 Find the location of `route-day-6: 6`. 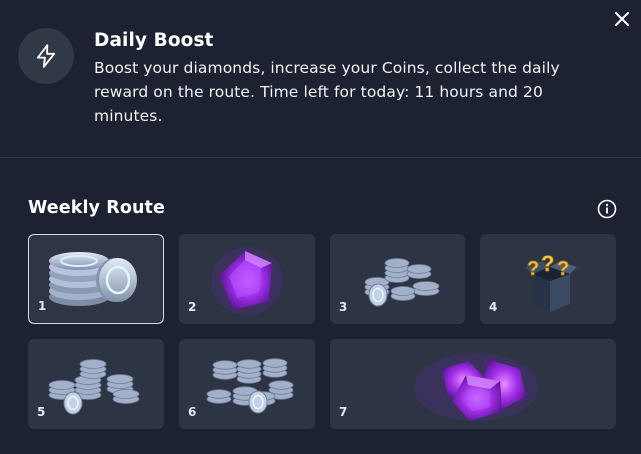

route-day-6: 6 is located at coordinates (247, 384).